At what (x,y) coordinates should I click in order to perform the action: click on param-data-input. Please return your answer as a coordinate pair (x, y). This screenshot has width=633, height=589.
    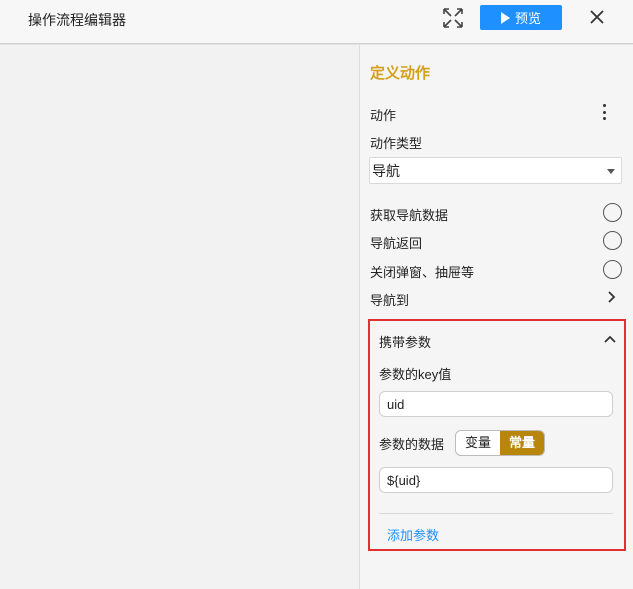
    Looking at the image, I should click on (496, 480).